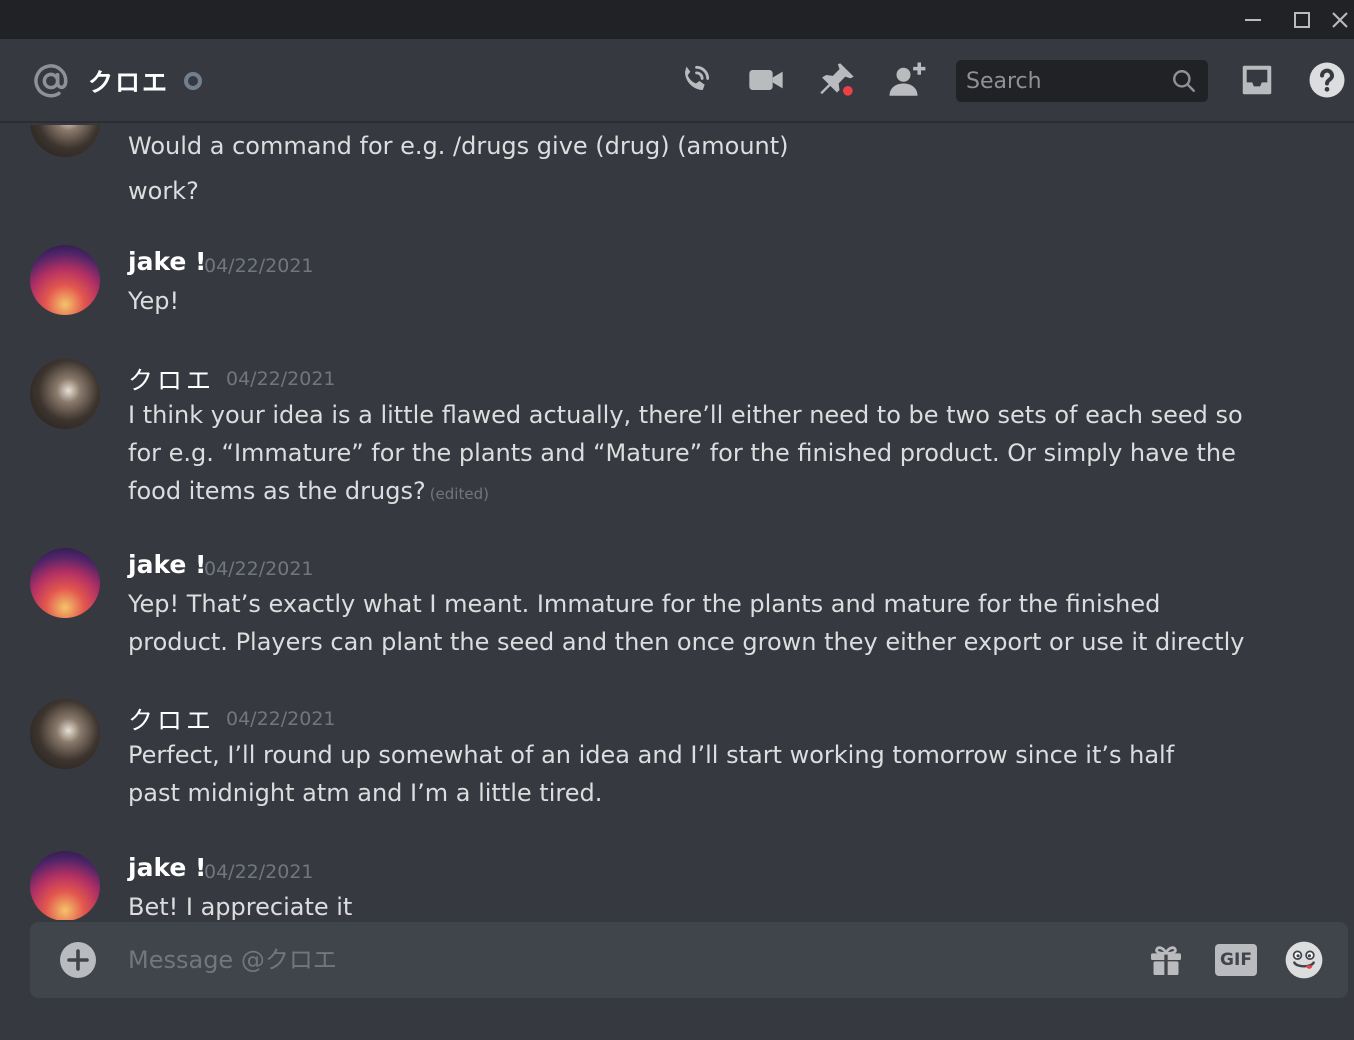 The image size is (1354, 1040). I want to click on inbox-icon, so click(1257, 80).